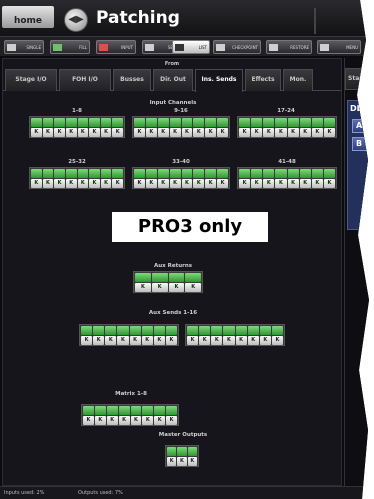 Image resolution: width=374 pixels, height=499 pixels. What do you see at coordinates (263, 80) in the screenshot?
I see `tab-effects: Effects` at bounding box center [263, 80].